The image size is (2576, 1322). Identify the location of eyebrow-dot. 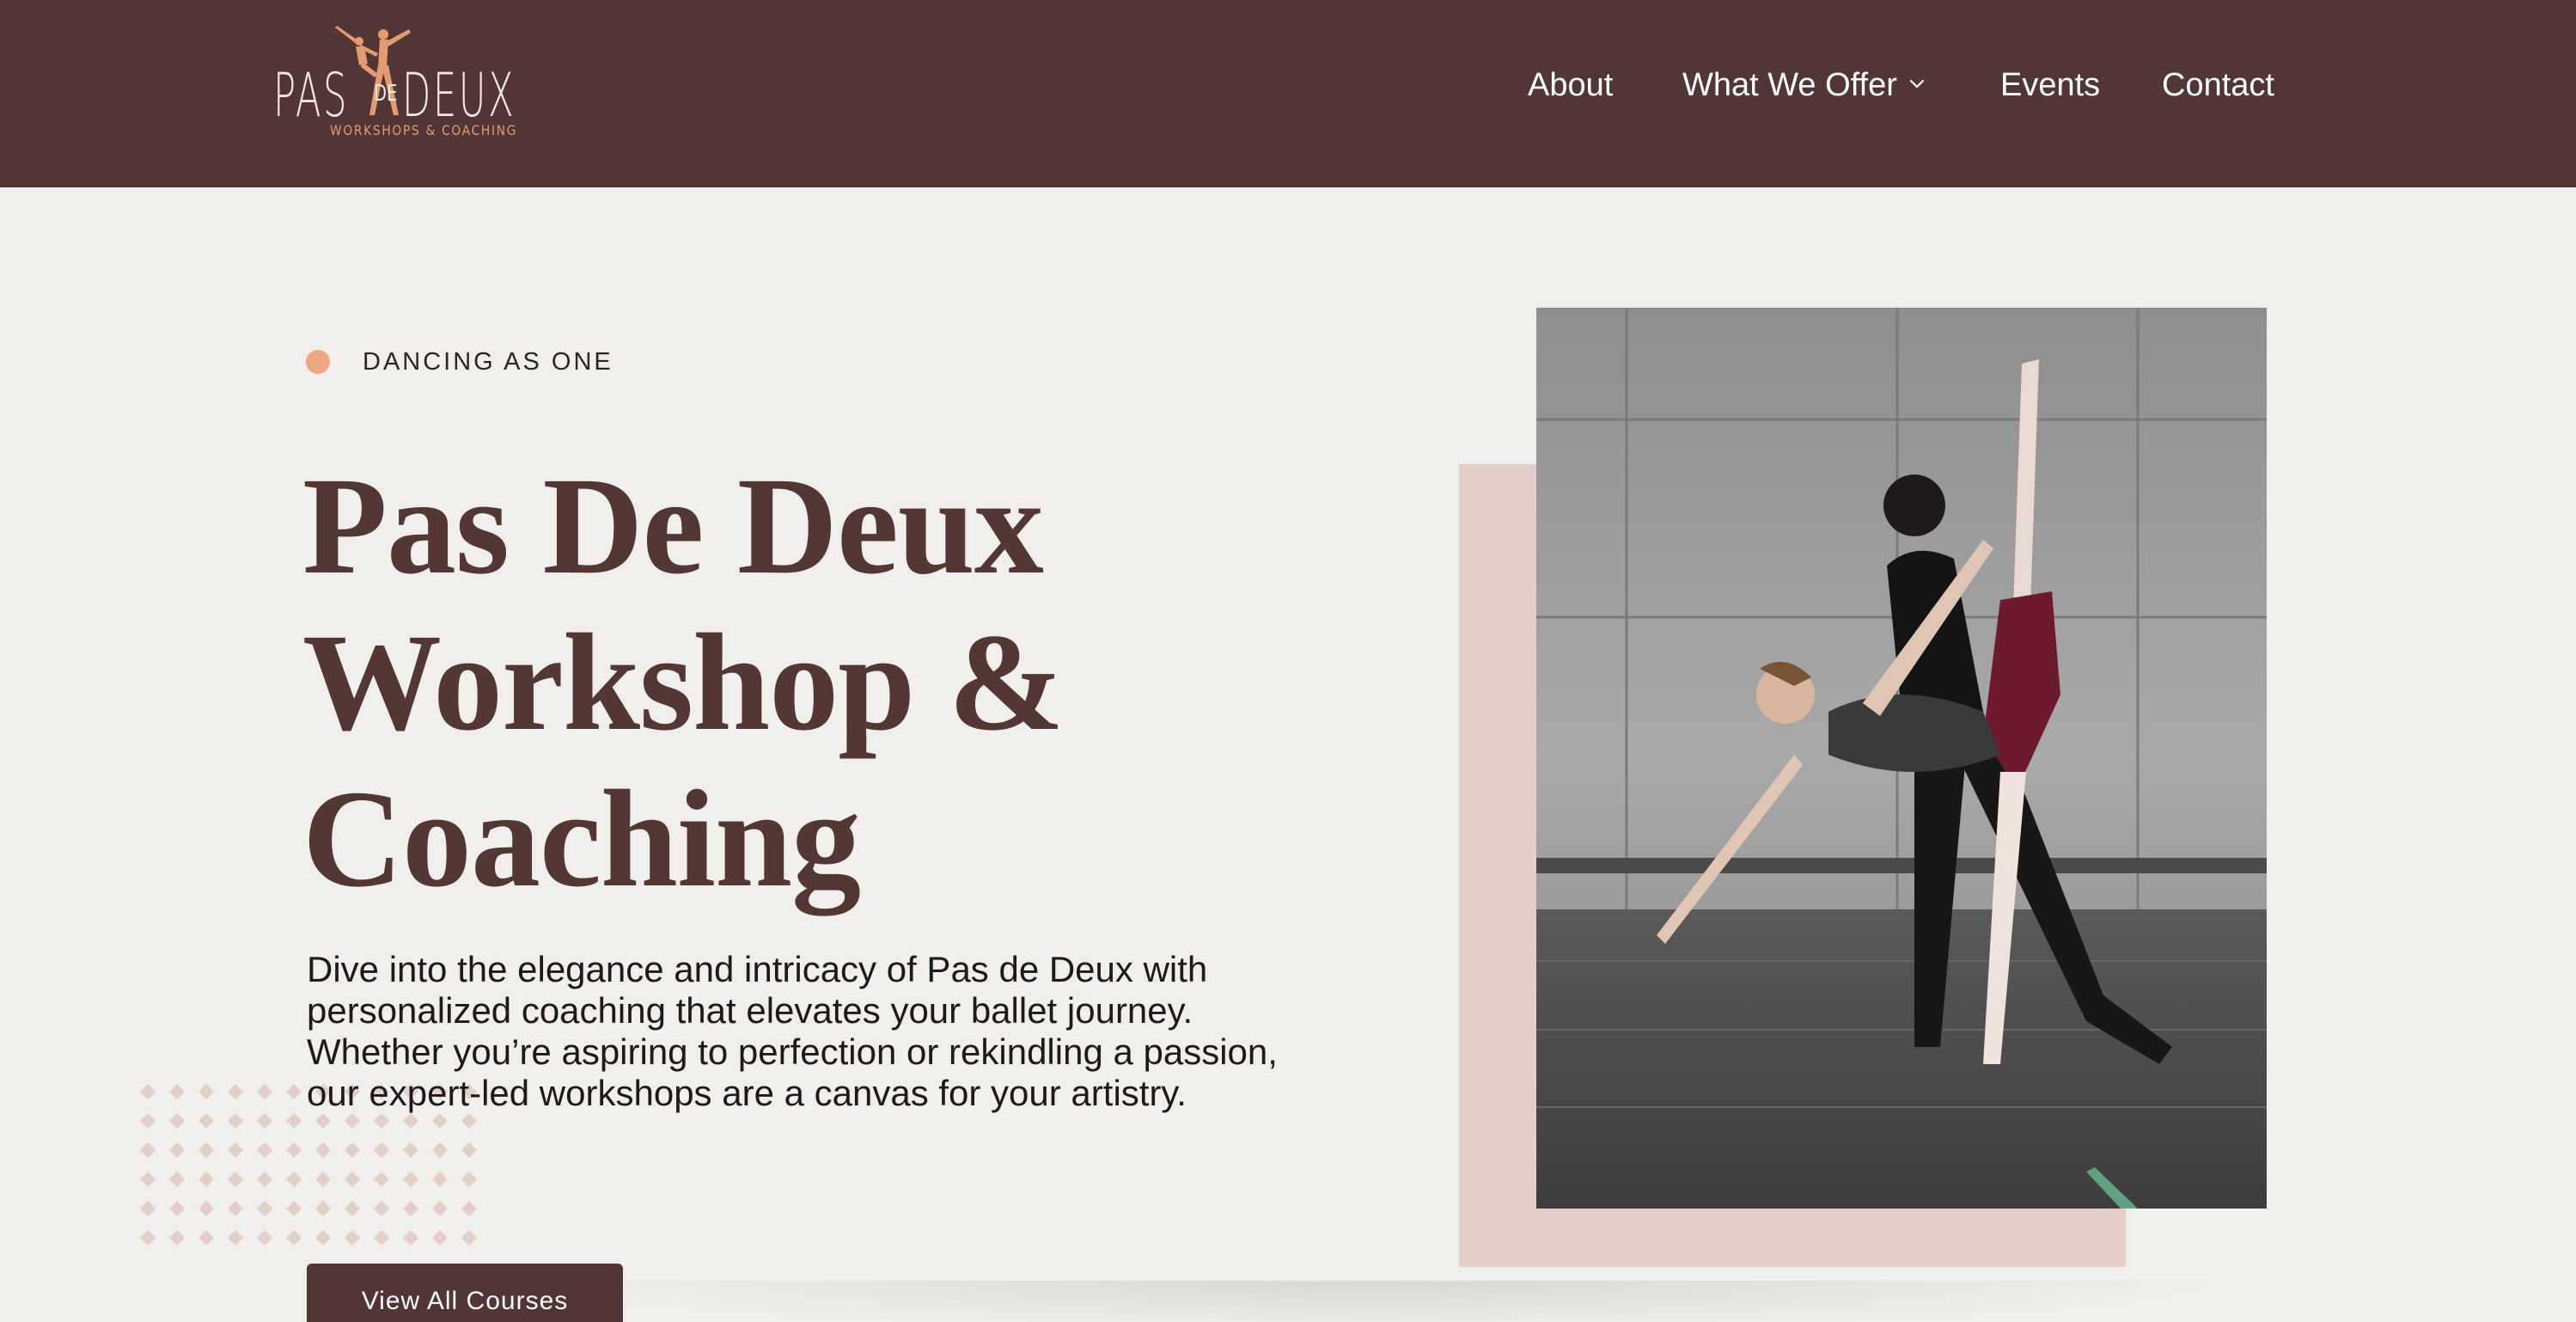
(318, 362).